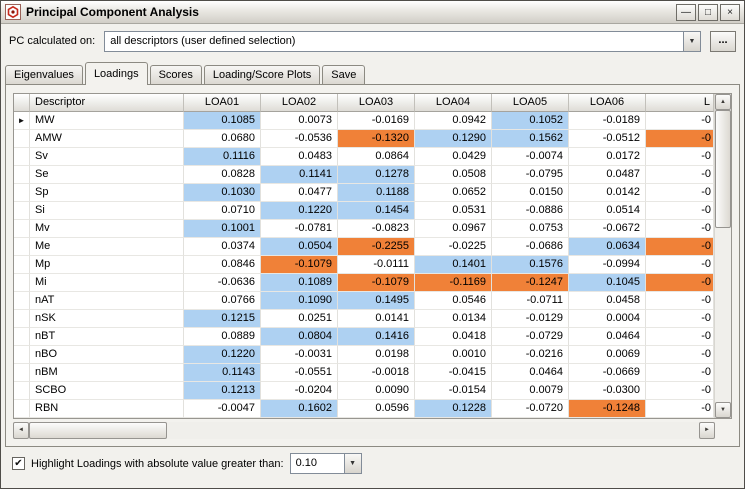  What do you see at coordinates (222, 283) in the screenshot?
I see `grid-cell: -0.0636` at bounding box center [222, 283].